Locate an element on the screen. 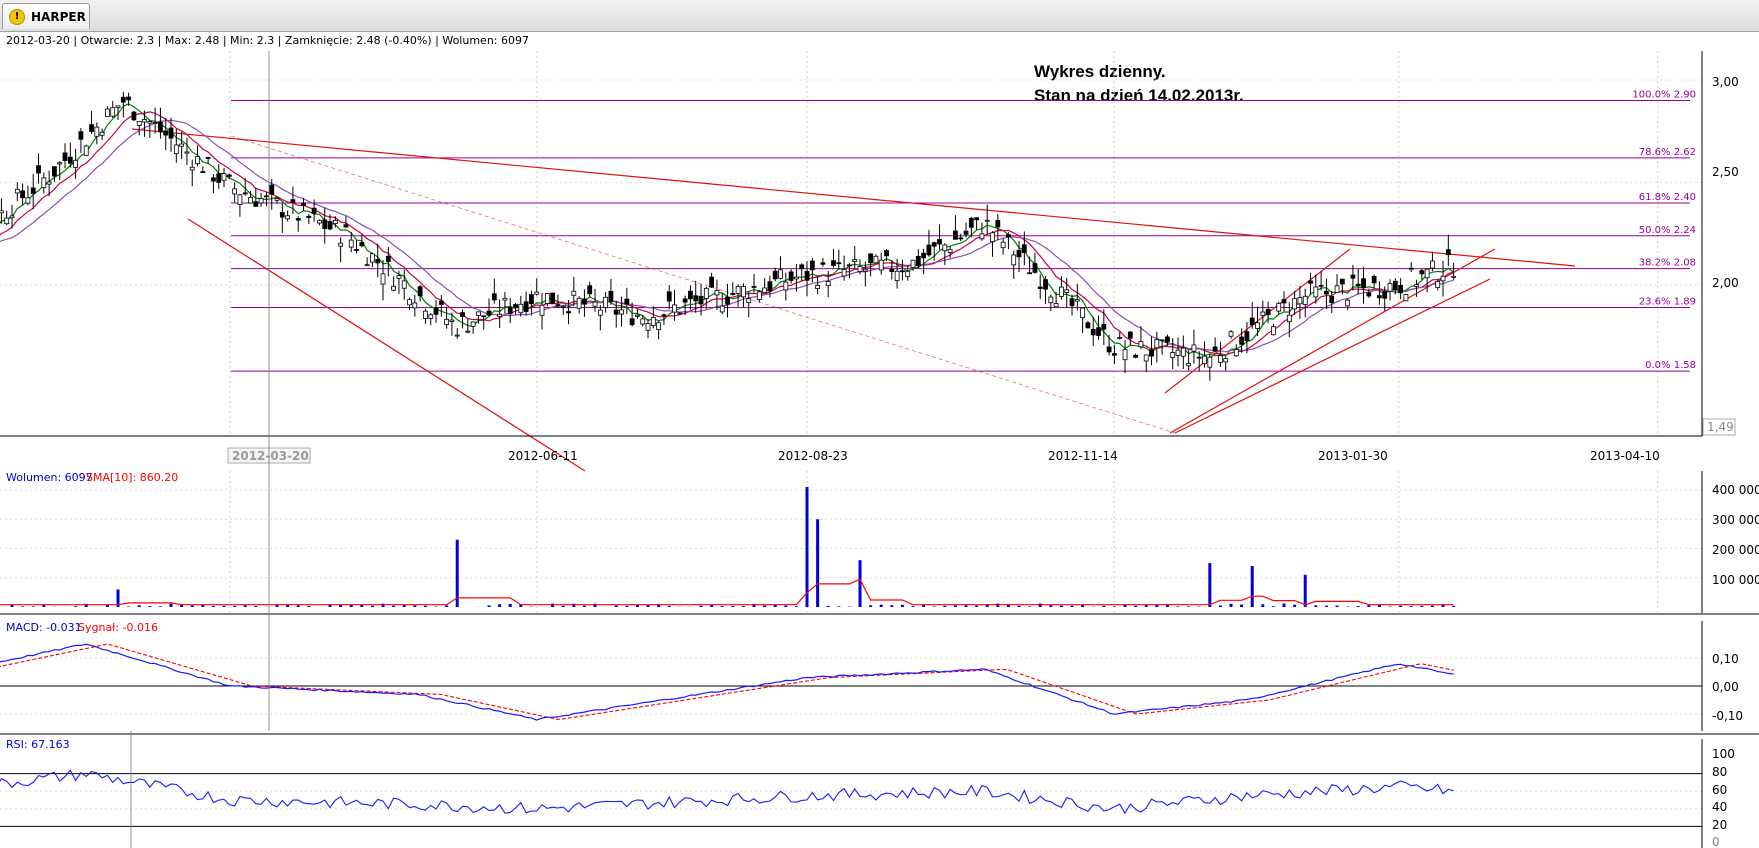  volume-y-tick-2: 300 000 is located at coordinates (1735, 520).